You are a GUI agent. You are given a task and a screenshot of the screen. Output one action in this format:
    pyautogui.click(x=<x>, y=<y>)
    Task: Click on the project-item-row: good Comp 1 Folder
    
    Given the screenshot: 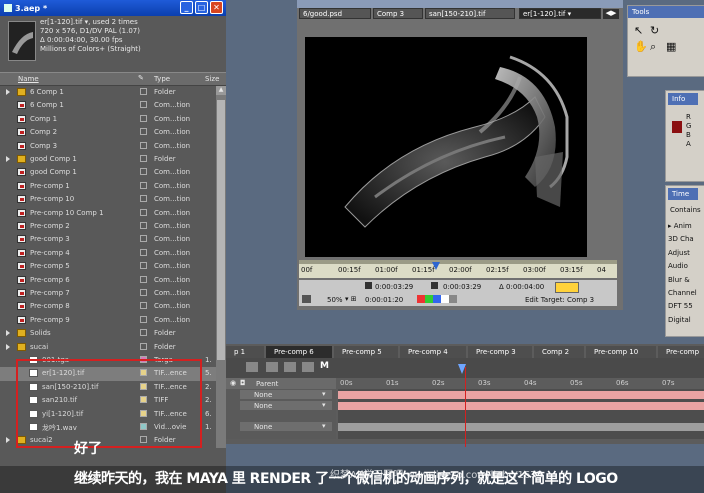 What is the action you would take?
    pyautogui.click(x=113, y=159)
    